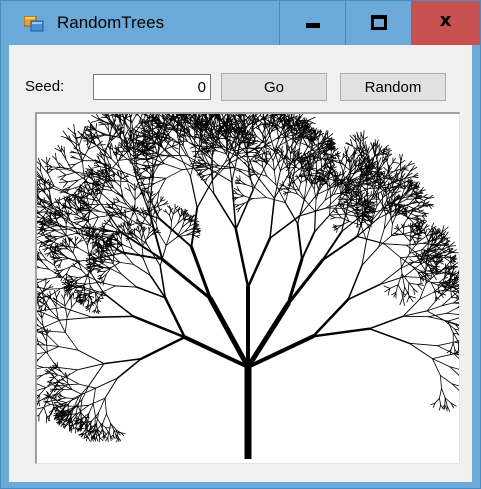 The width and height of the screenshot is (481, 489). I want to click on window-title: RandomTrees, so click(111, 22).